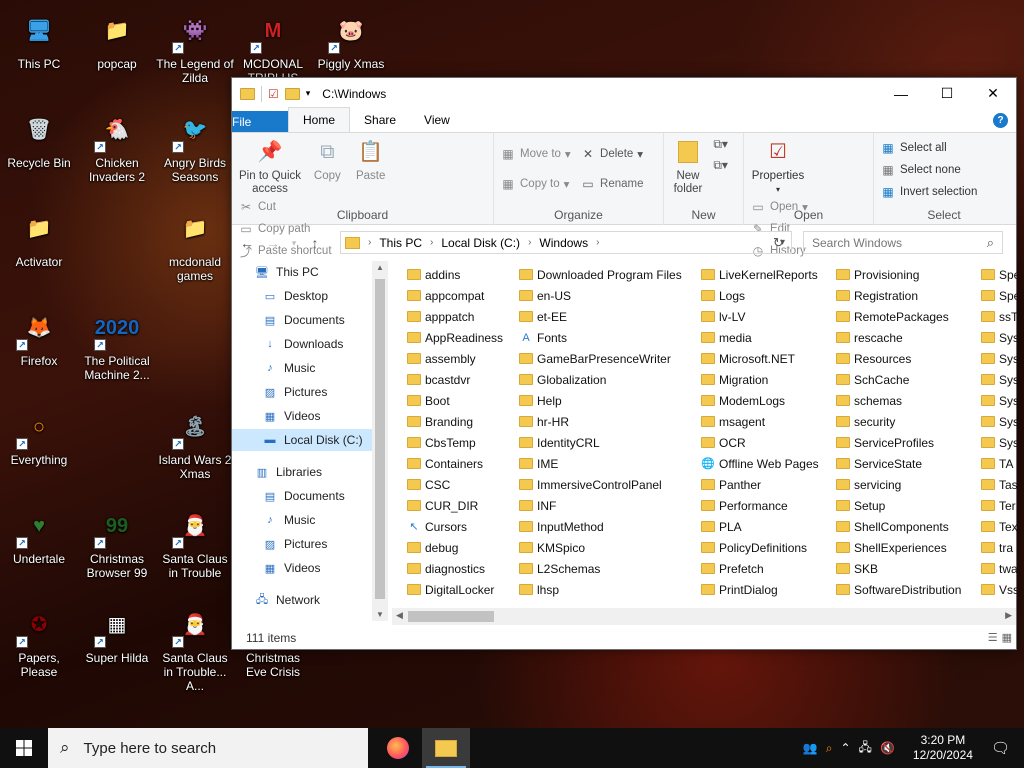 The width and height of the screenshot is (1024, 768). What do you see at coordinates (760, 442) in the screenshot?
I see `folder-item: OCR` at bounding box center [760, 442].